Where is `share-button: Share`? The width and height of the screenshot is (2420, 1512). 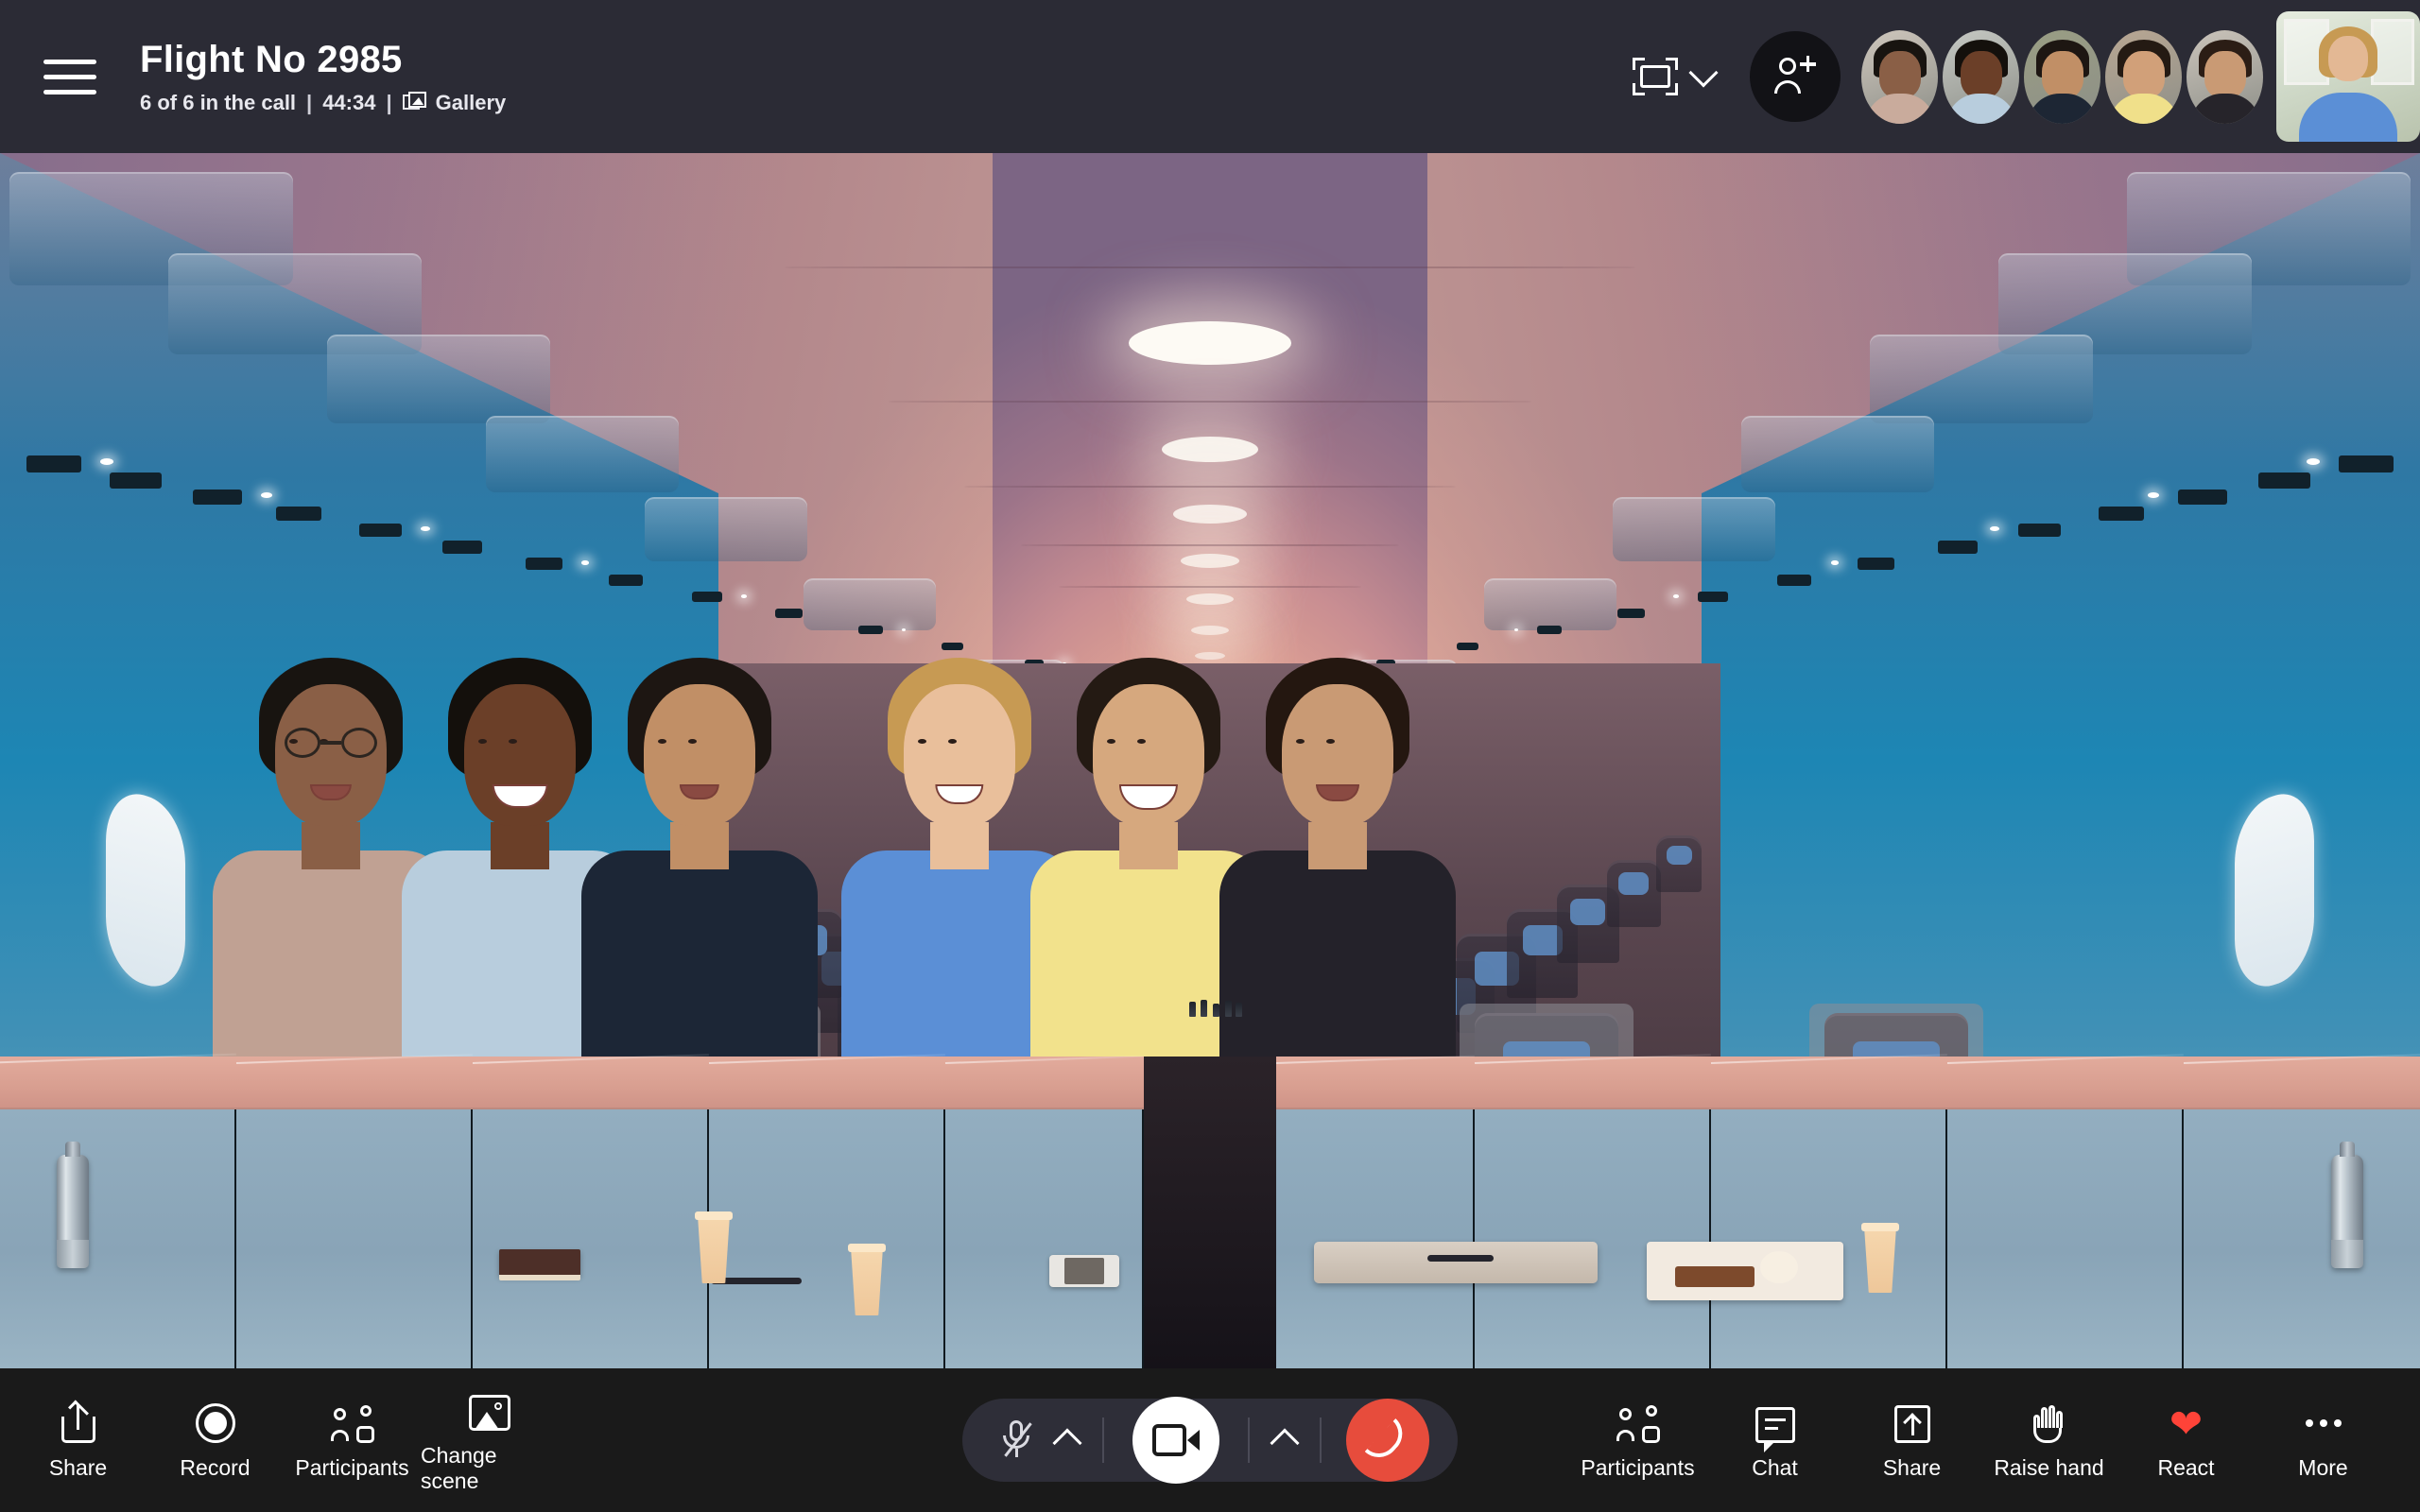 share-button: Share is located at coordinates (78, 1440).